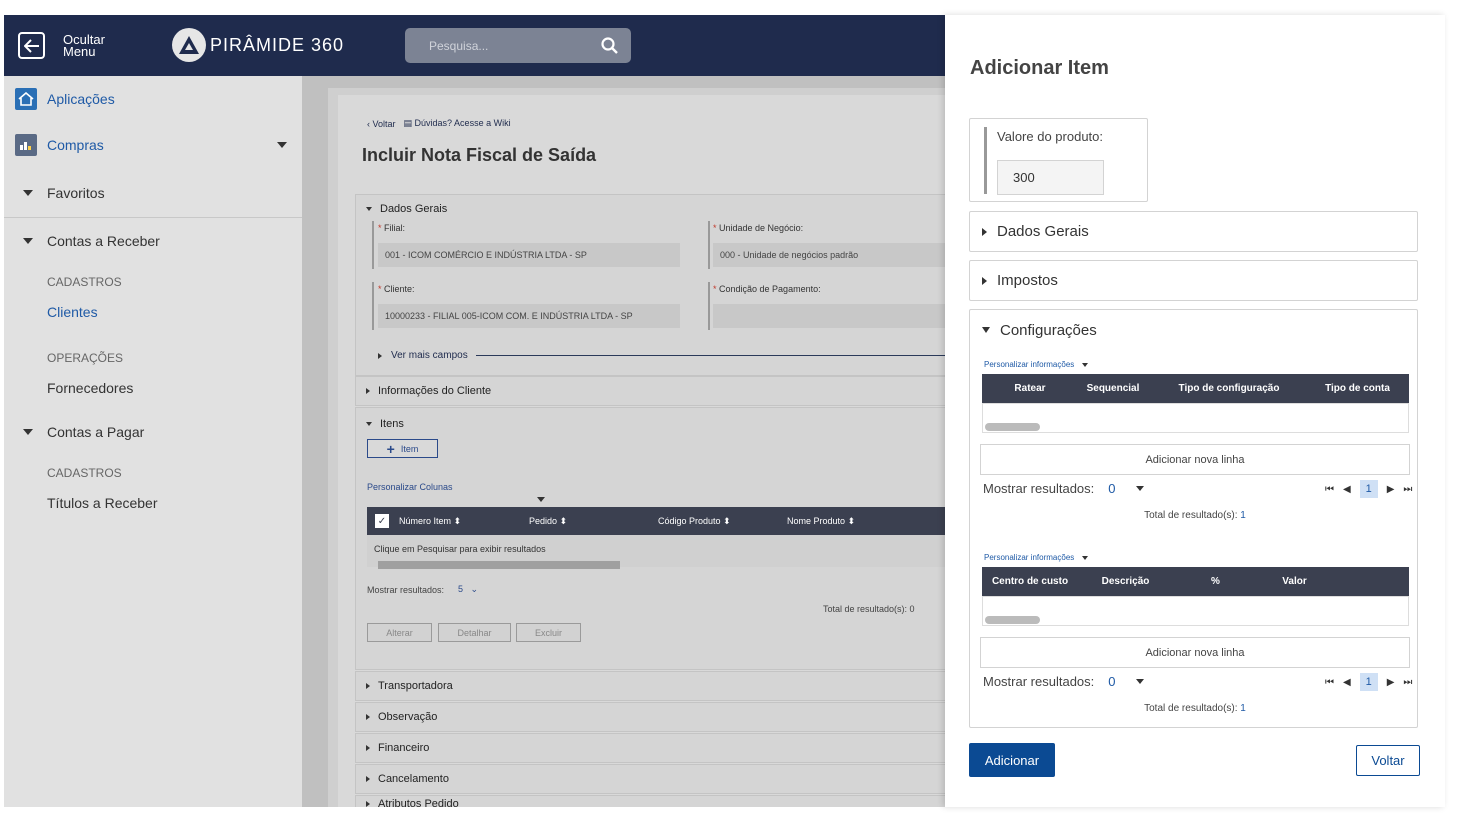 The image size is (1460, 822). I want to click on valor-input: 300, so click(1050, 177).